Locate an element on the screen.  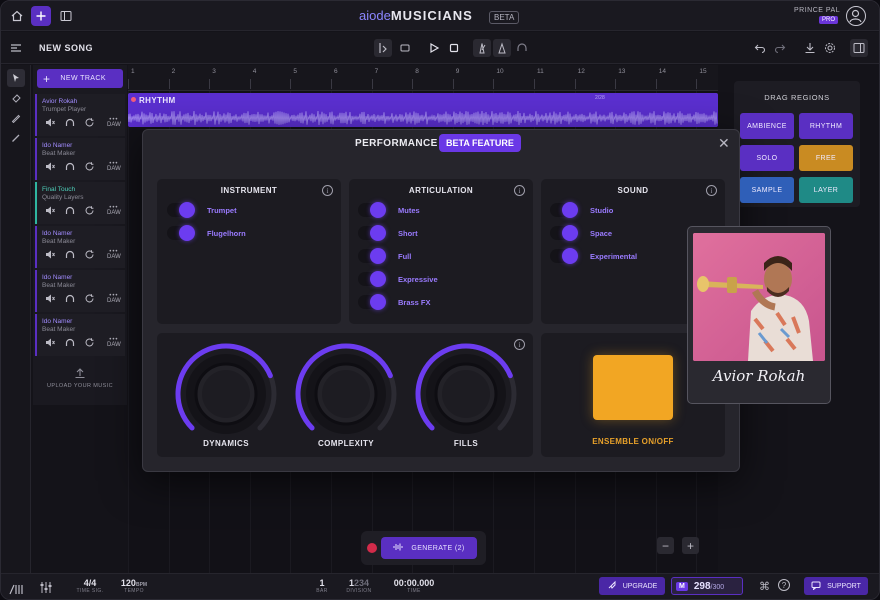
song-title: NEW SONG is located at coordinates (66, 48).